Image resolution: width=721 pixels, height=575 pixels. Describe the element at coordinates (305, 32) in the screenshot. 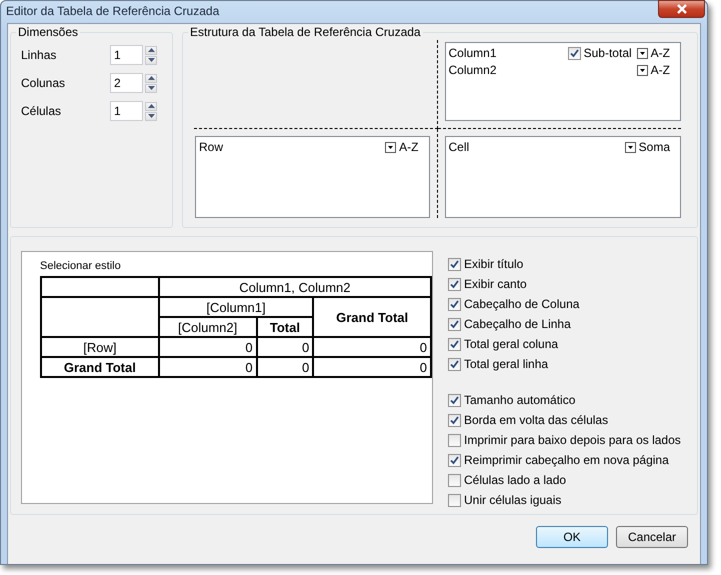

I see `group-title: Estrutura da Tabela de Referência Cruzada` at that location.